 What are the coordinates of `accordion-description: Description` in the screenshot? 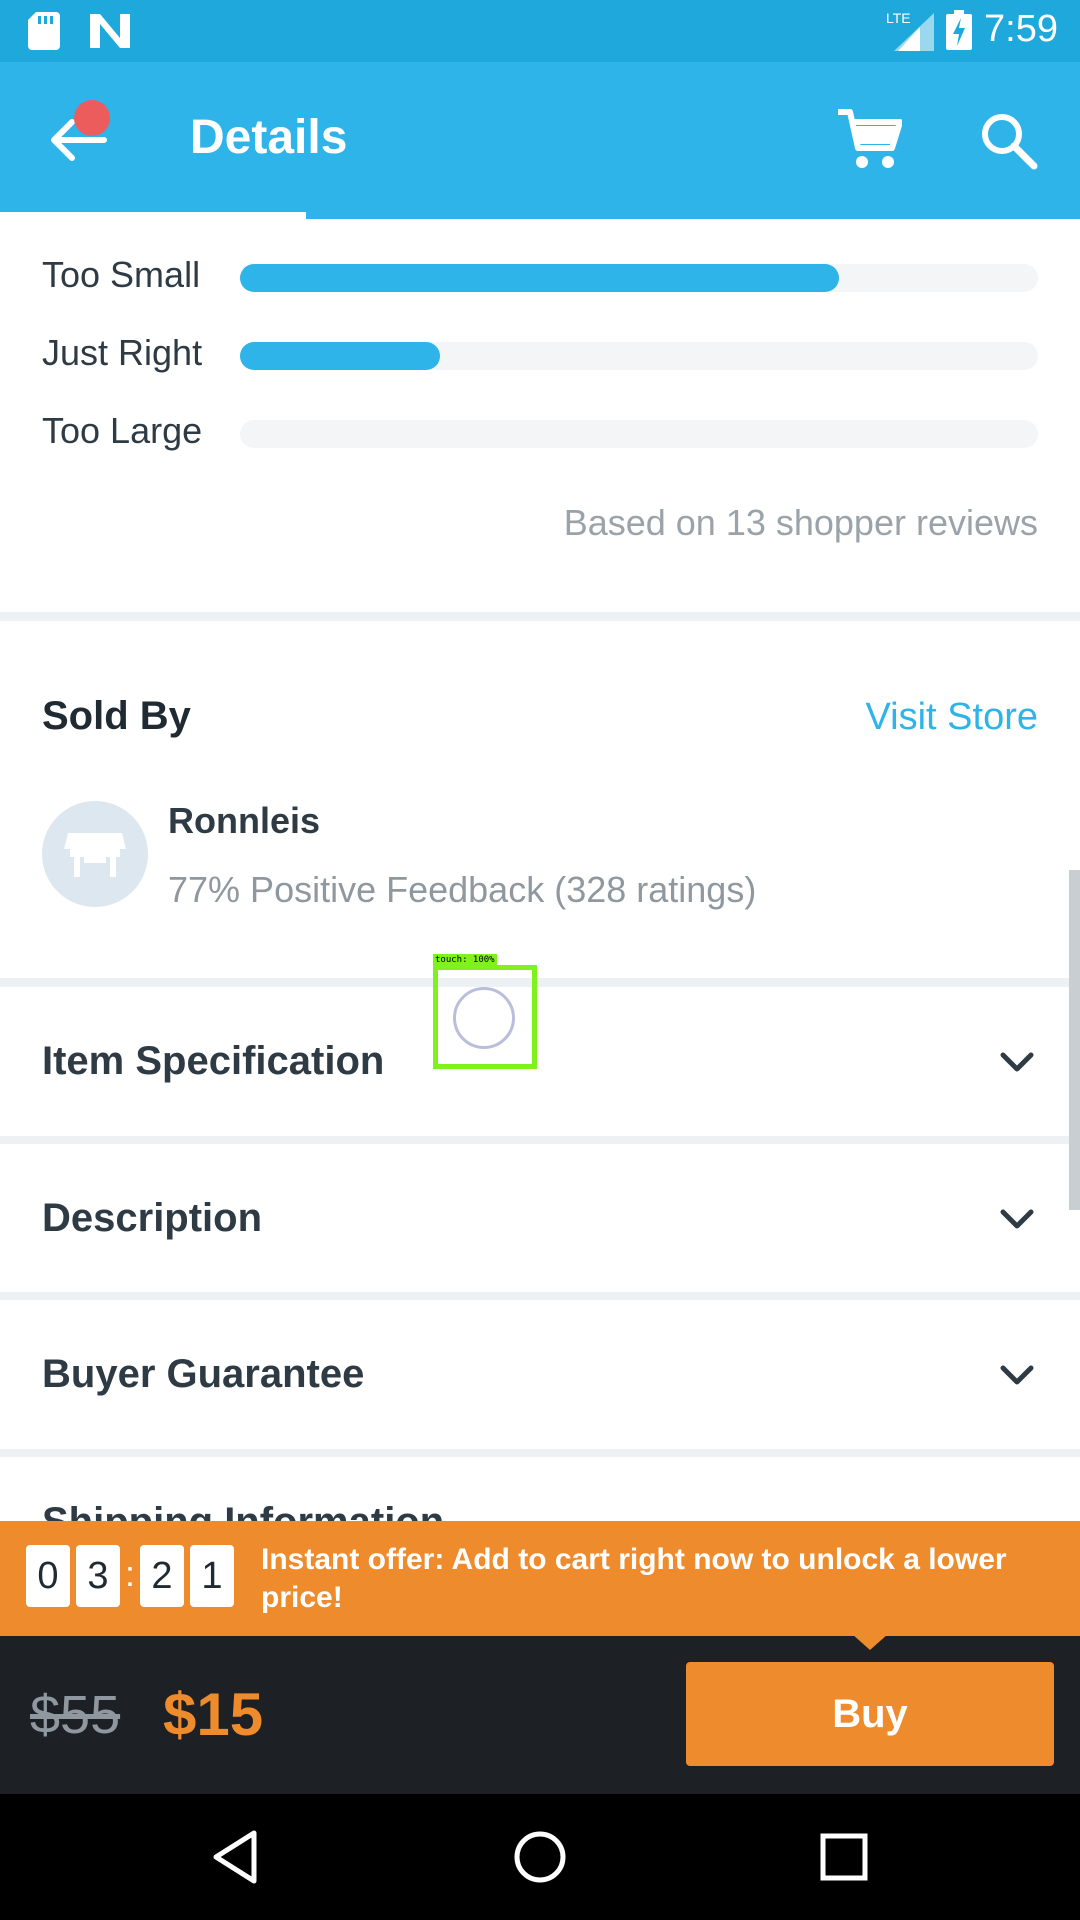 It's located at (540, 1219).